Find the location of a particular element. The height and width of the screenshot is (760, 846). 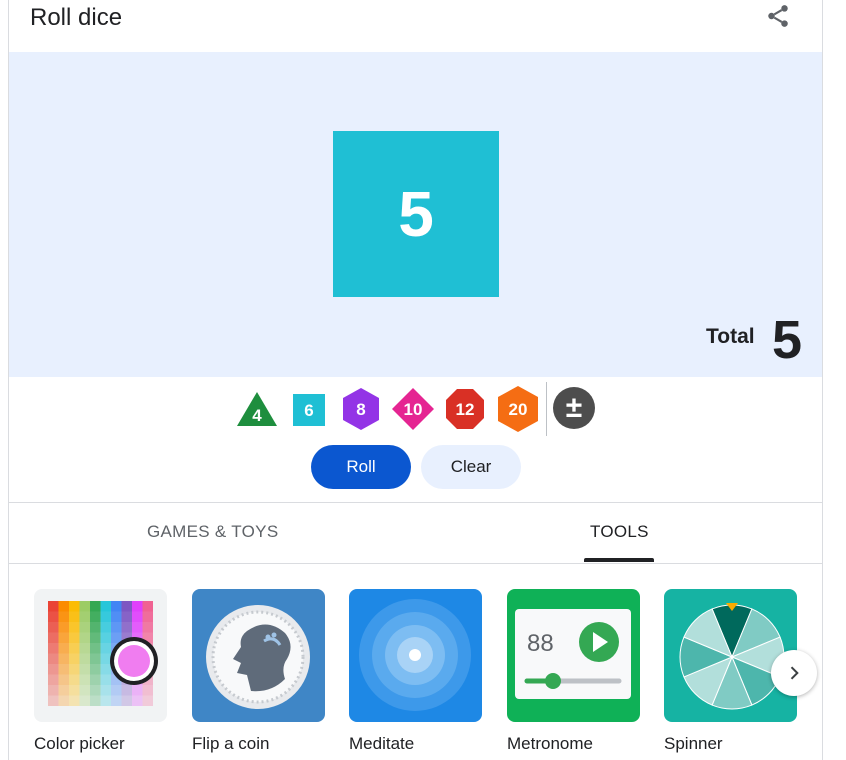

d8-button: 8 is located at coordinates (361, 410).